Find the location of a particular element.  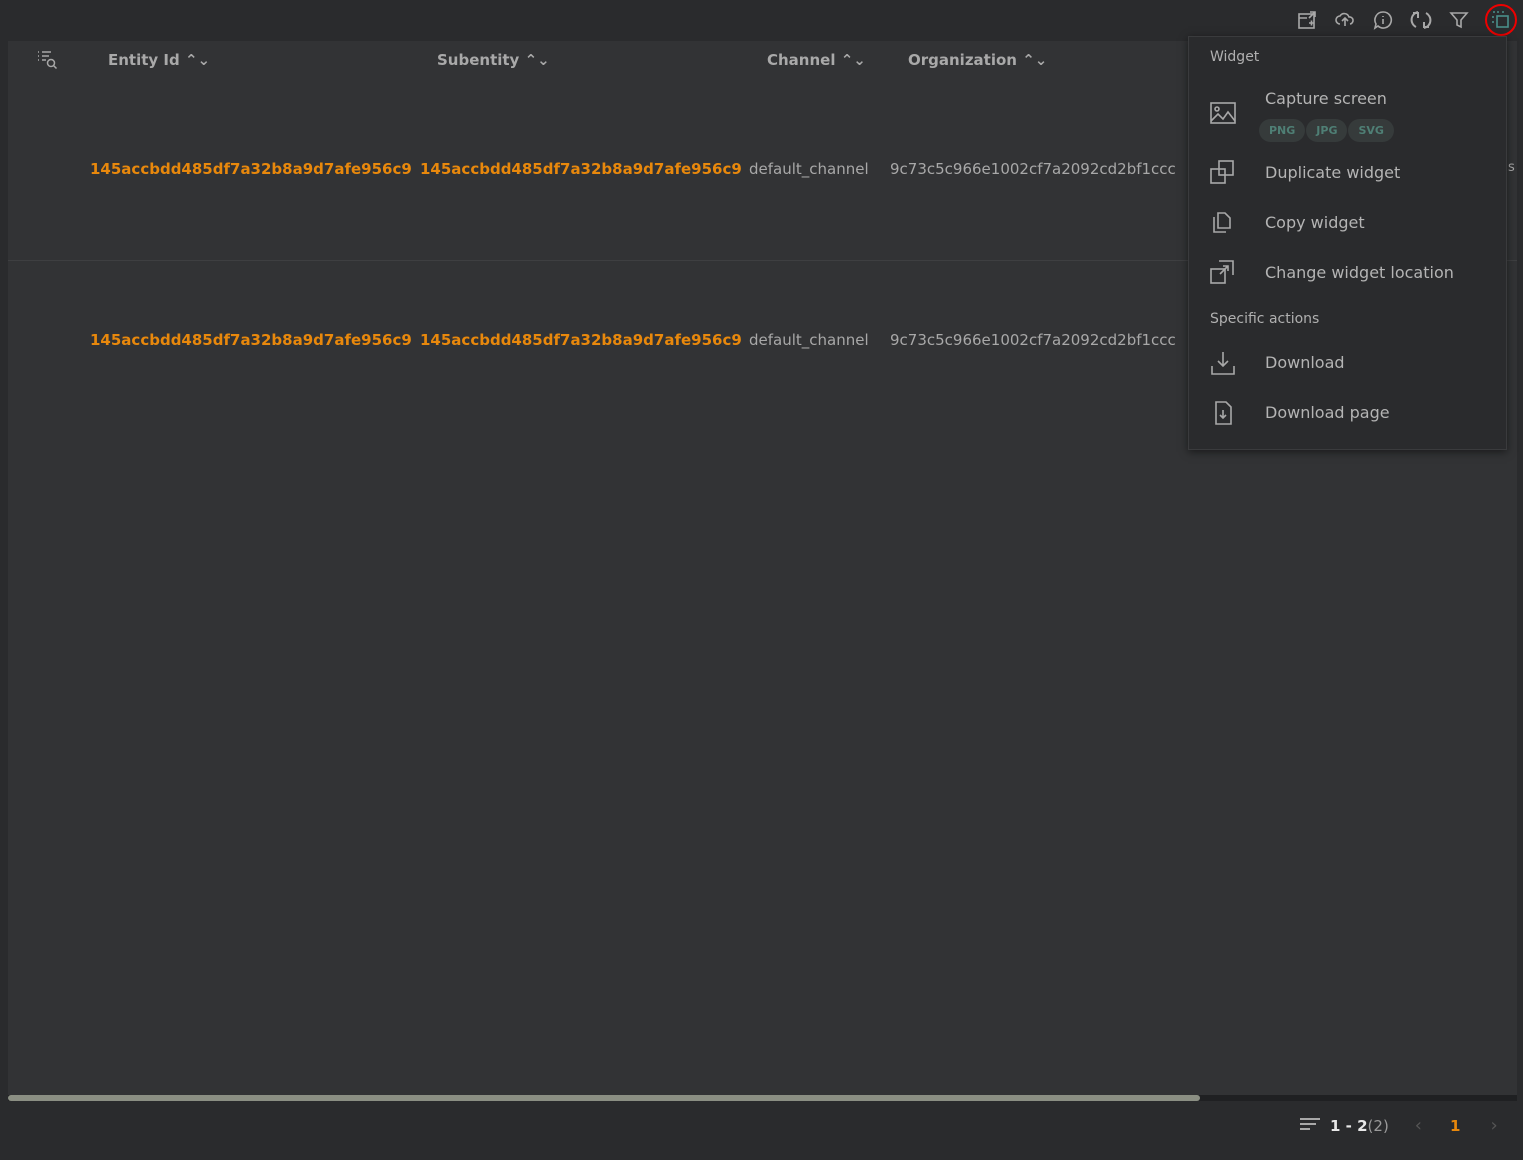

current-page: 1 is located at coordinates (1455, 1126).